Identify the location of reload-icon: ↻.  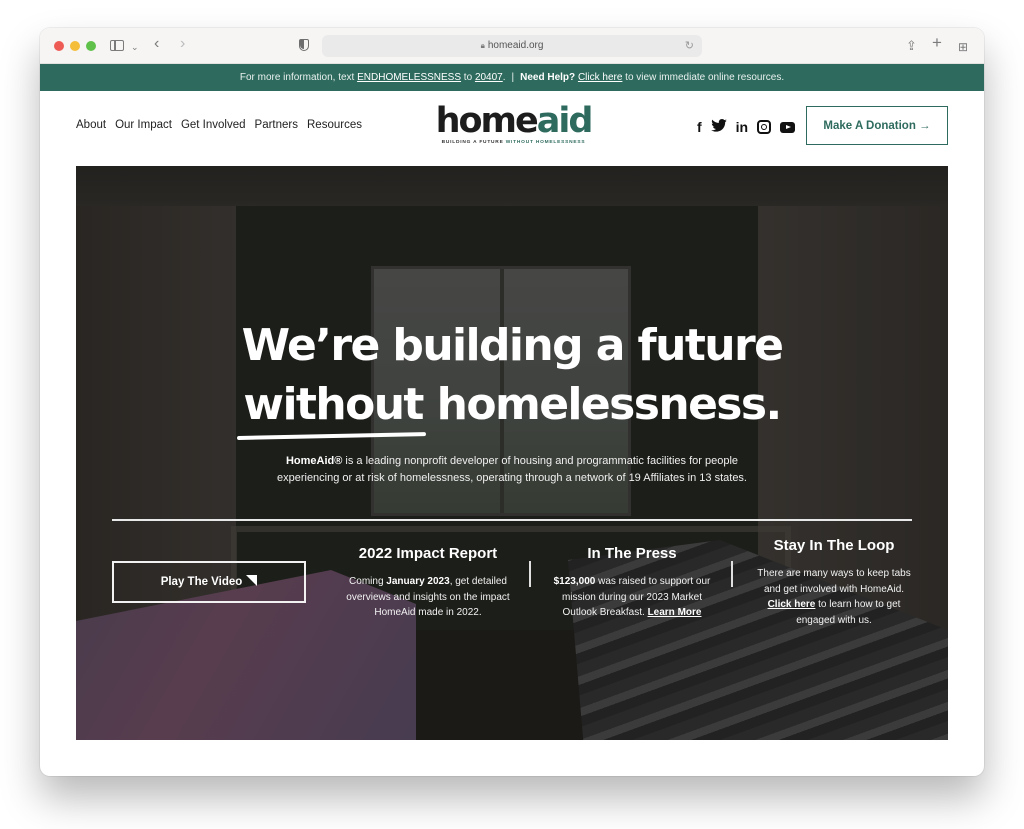
(689, 46).